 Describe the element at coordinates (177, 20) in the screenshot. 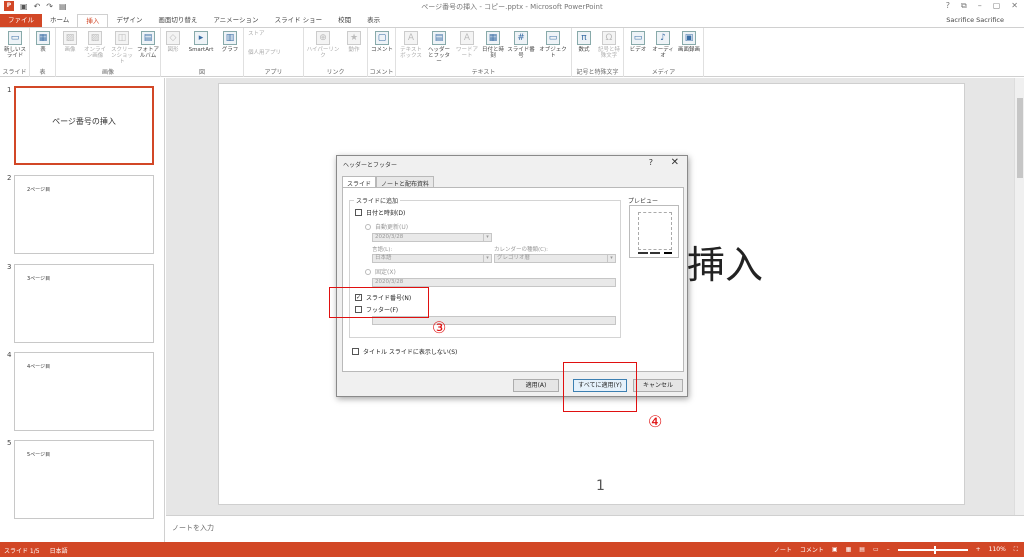

I see `tab-transitions: 画面切り替え` at that location.